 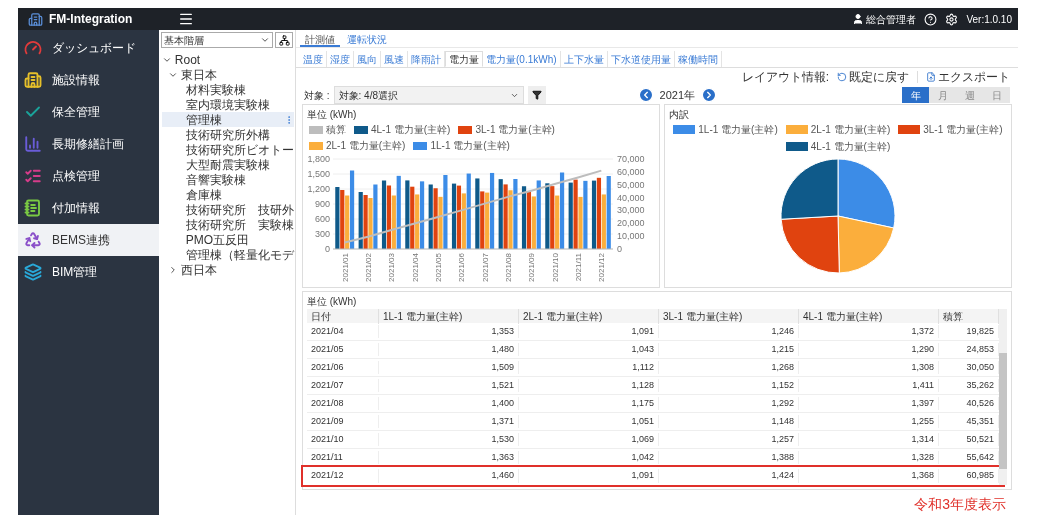 I want to click on settings-icon, so click(x=952, y=19).